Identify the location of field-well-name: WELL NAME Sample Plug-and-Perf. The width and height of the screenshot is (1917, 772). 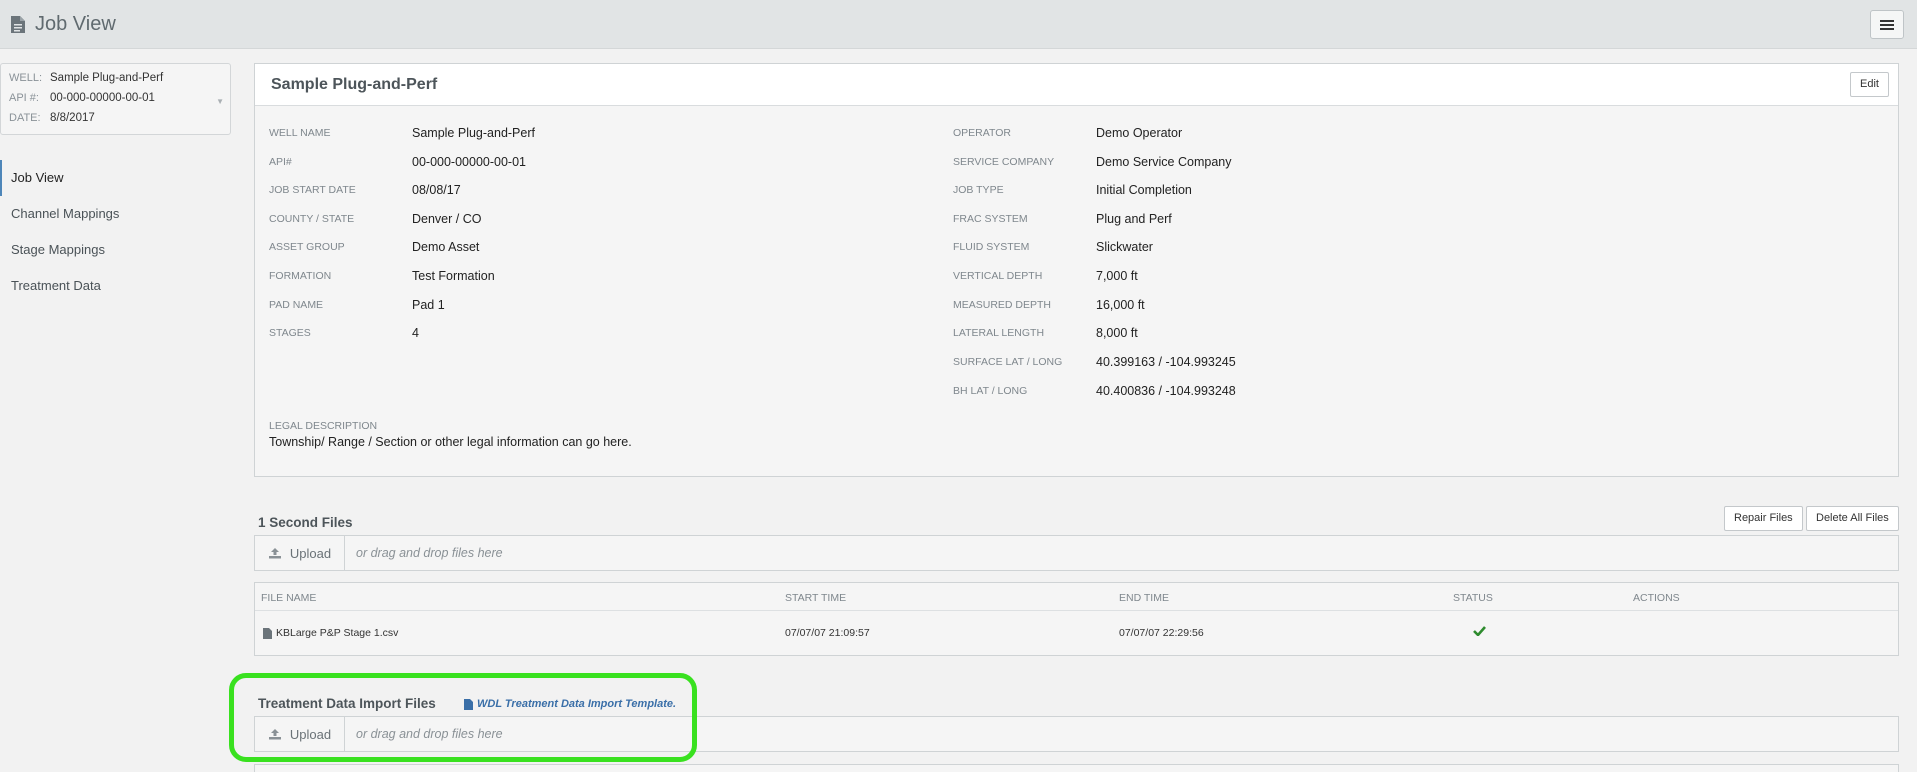
(402, 133).